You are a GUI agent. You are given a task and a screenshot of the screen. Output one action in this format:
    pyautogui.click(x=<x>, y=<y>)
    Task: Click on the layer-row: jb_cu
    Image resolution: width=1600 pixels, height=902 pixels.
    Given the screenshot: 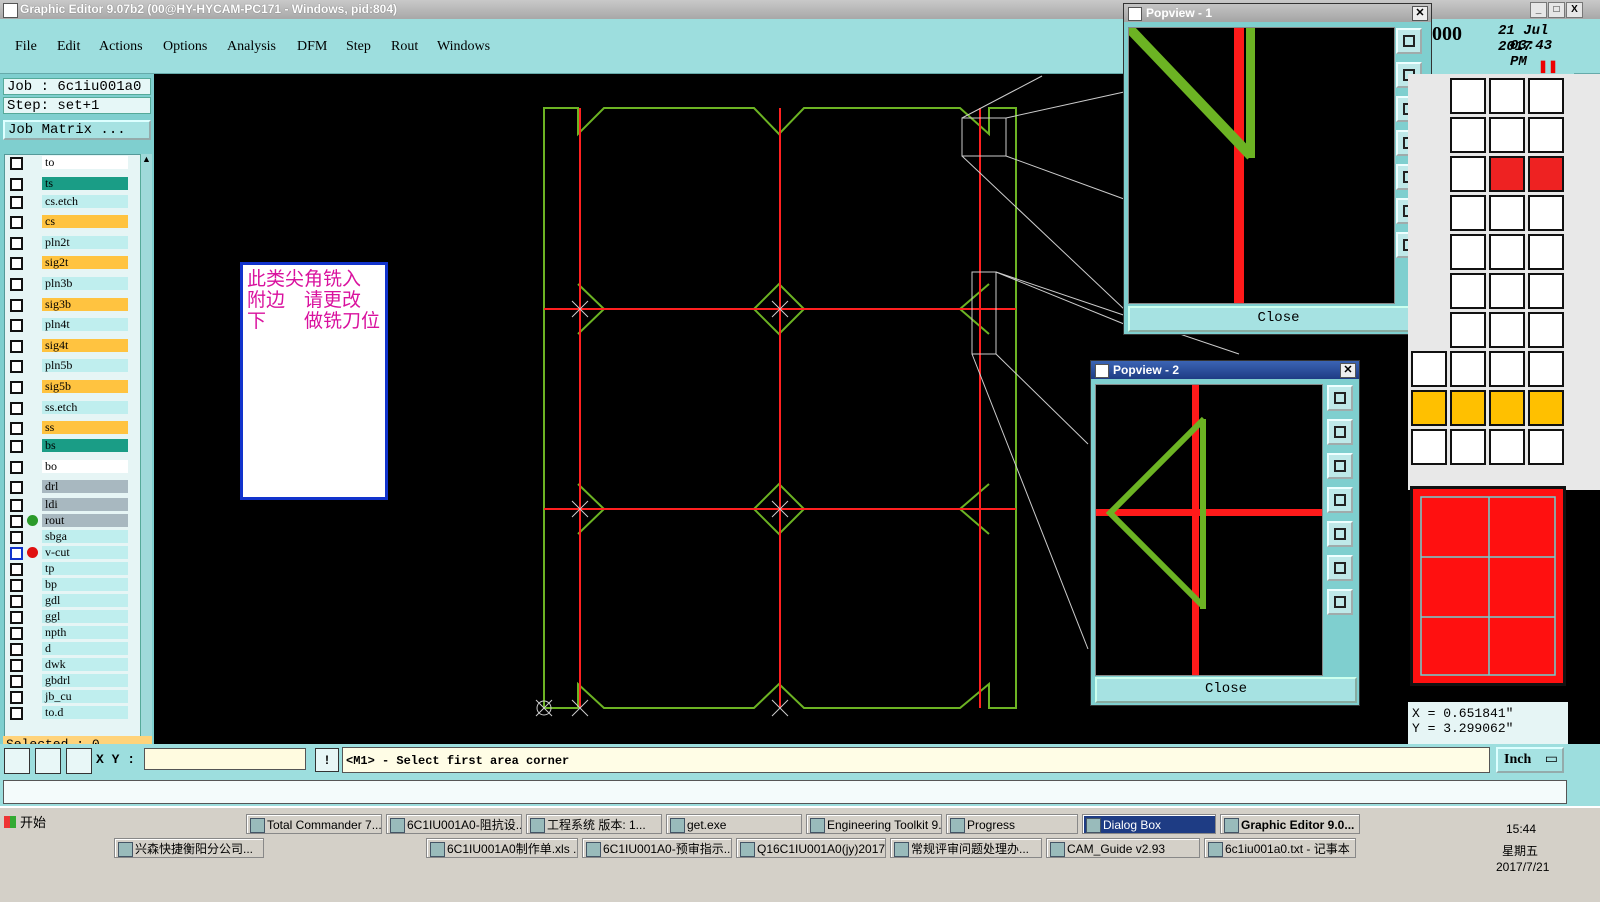 What is the action you would take?
    pyautogui.click(x=74, y=697)
    